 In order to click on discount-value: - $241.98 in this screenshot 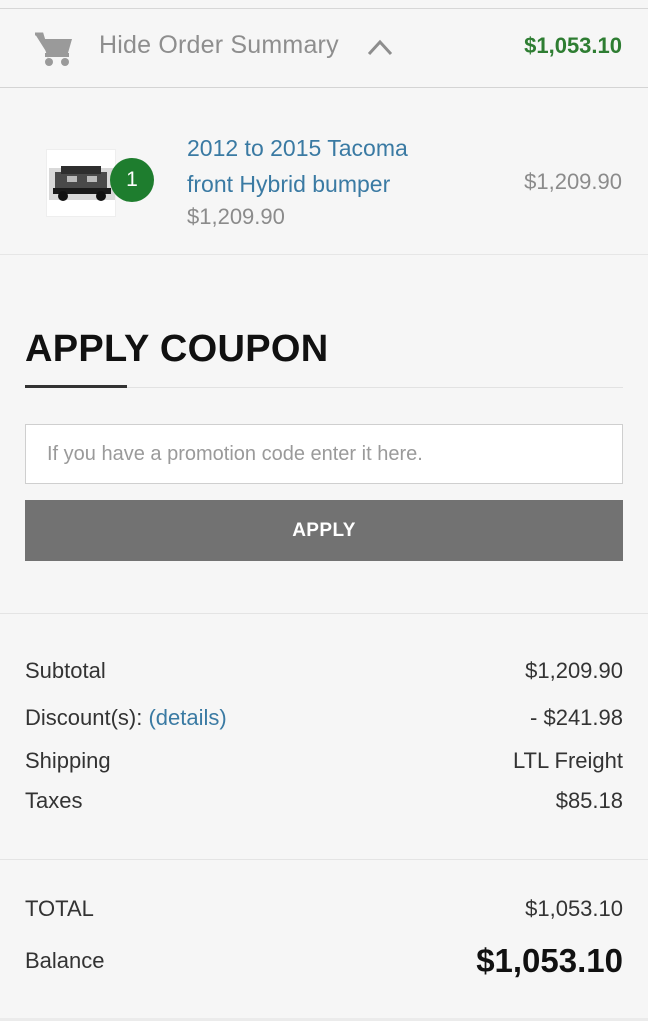, I will do `click(576, 717)`.